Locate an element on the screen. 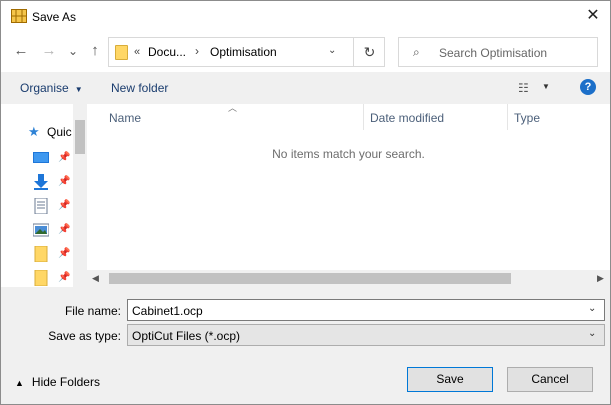 Image resolution: width=611 pixels, height=405 pixels. overflow-chevron-icon: « is located at coordinates (137, 52).